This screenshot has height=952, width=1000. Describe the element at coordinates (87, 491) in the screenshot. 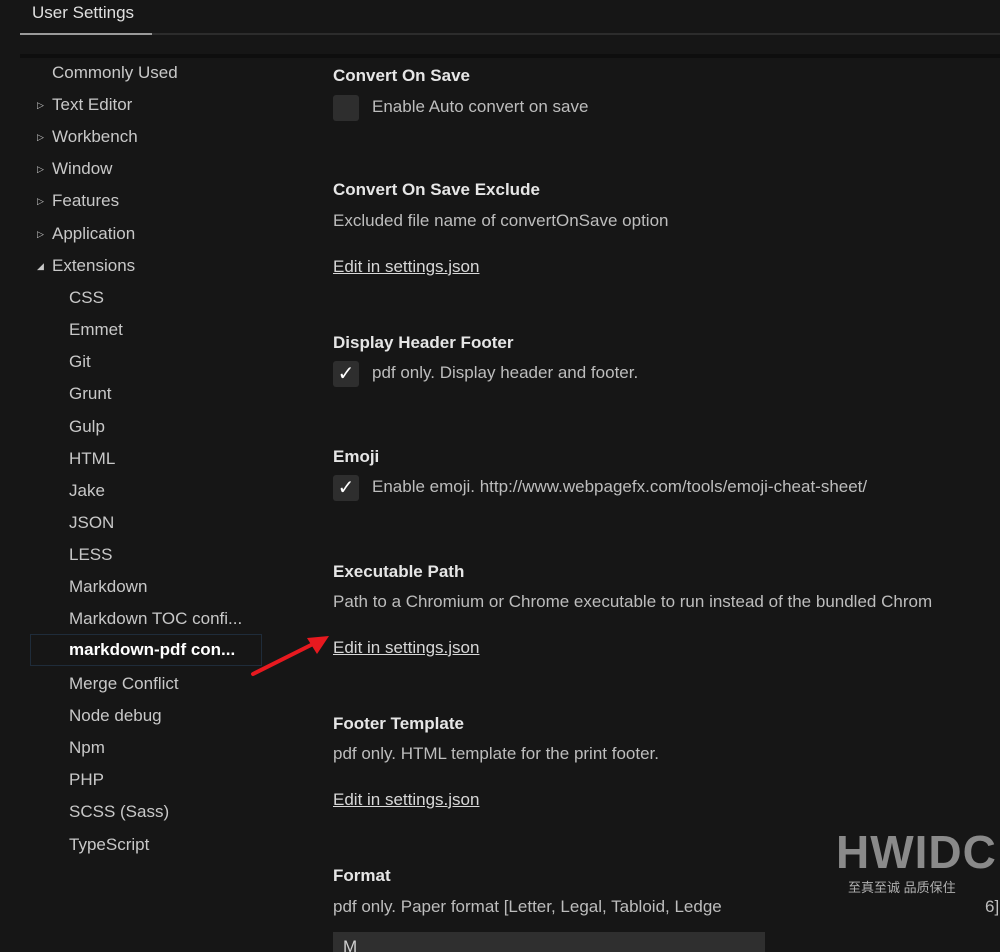

I see `sidebar-item-jake: Jake` at that location.